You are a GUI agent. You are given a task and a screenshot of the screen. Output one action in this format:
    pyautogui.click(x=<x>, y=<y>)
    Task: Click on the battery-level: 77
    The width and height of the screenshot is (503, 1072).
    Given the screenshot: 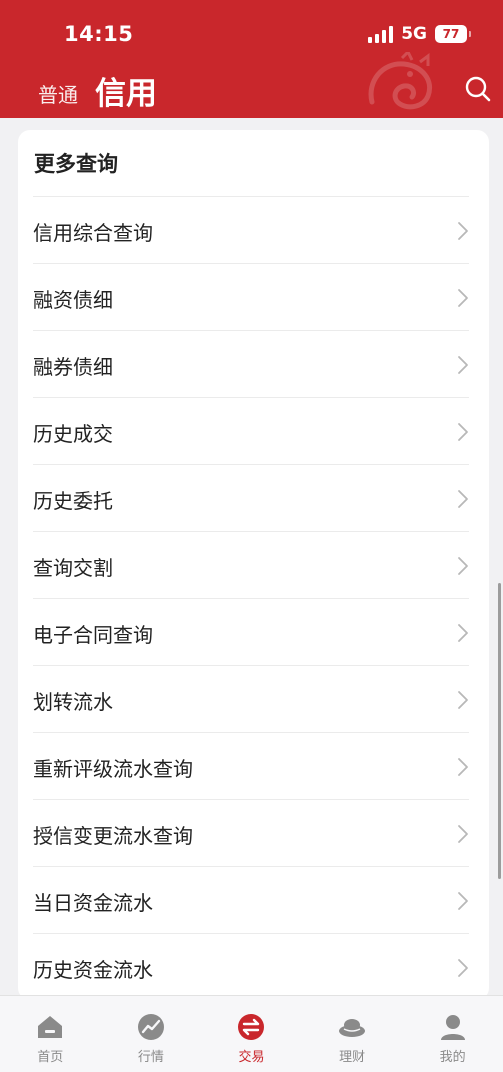 What is the action you would take?
    pyautogui.click(x=451, y=34)
    